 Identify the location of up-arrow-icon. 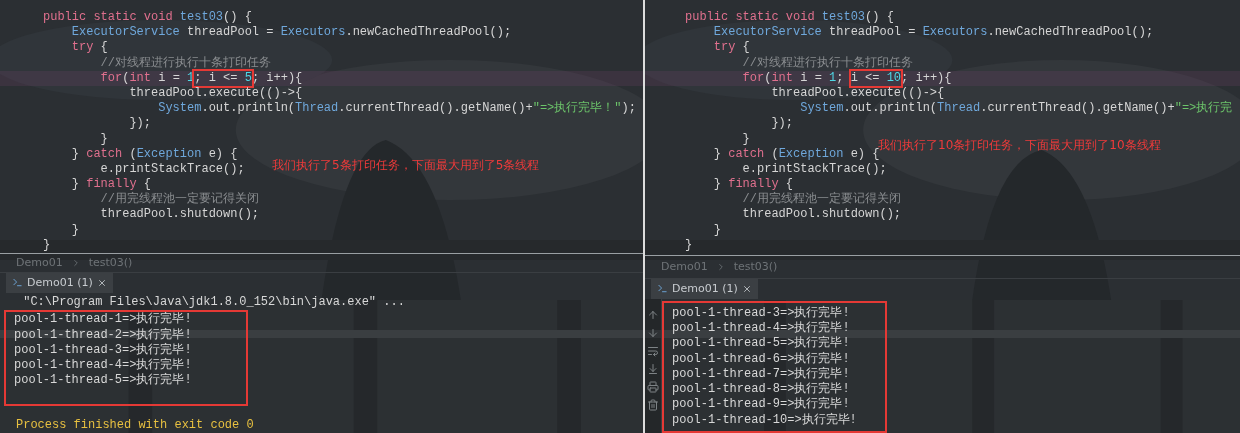
(653, 314).